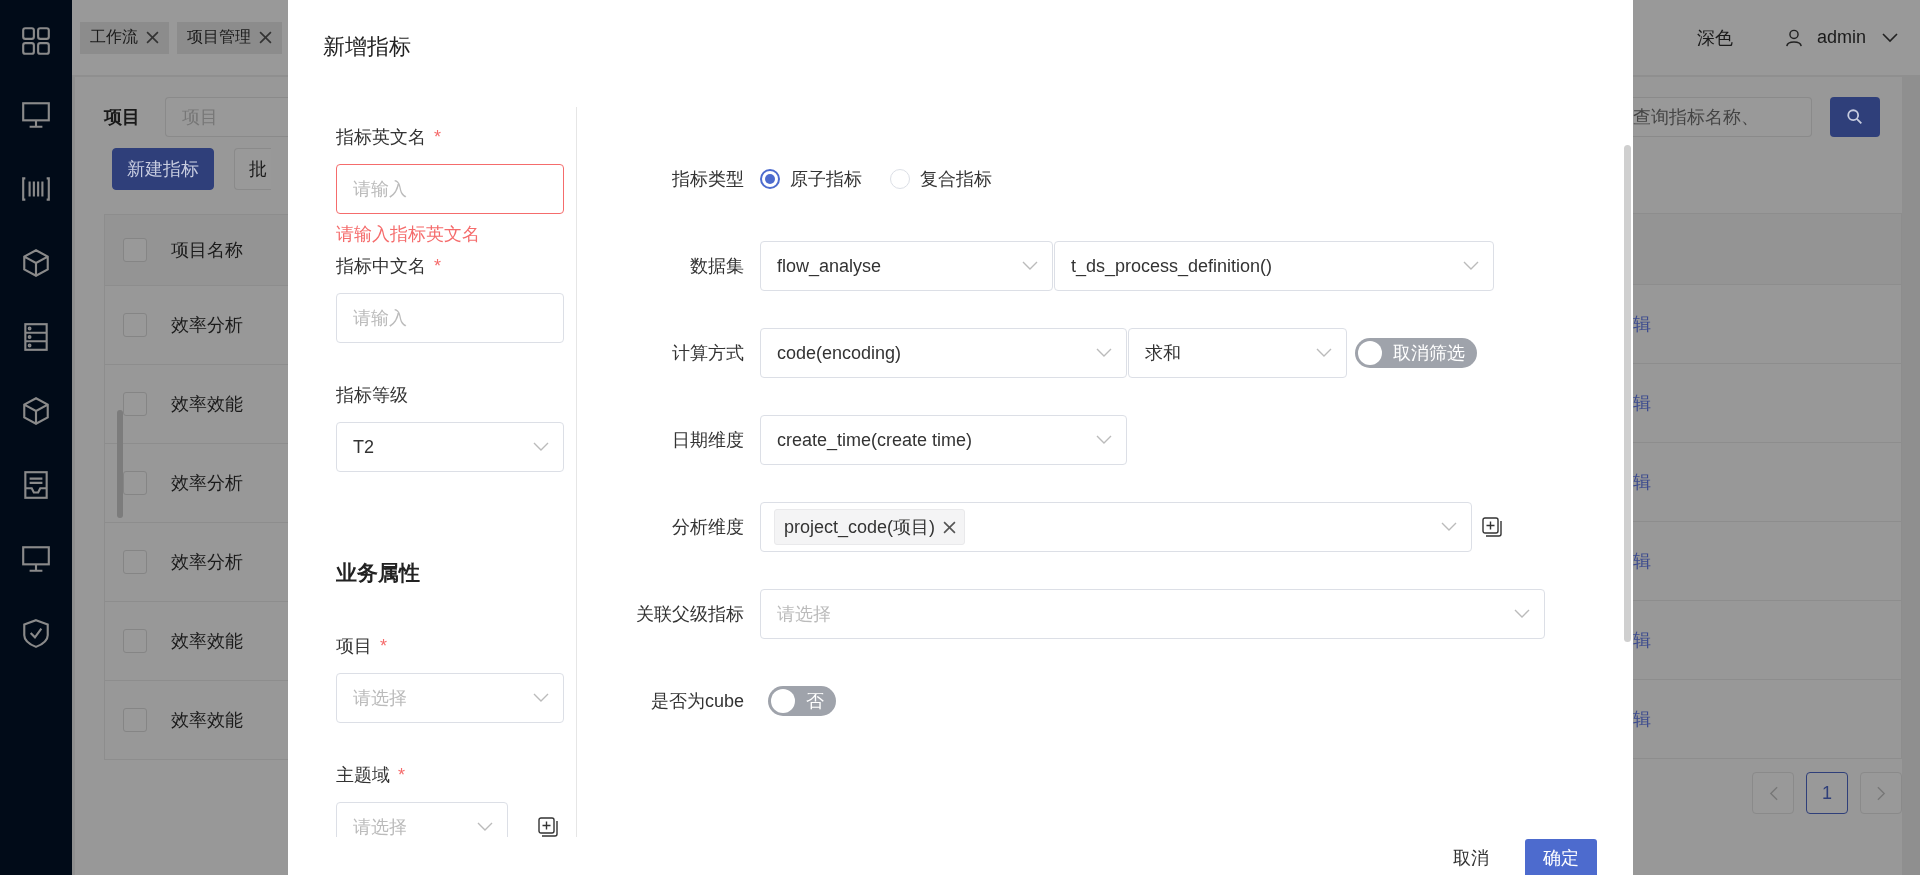 Image resolution: width=1920 pixels, height=875 pixels. Describe the element at coordinates (708, 440) in the screenshot. I see `field-label: 日期维度` at that location.